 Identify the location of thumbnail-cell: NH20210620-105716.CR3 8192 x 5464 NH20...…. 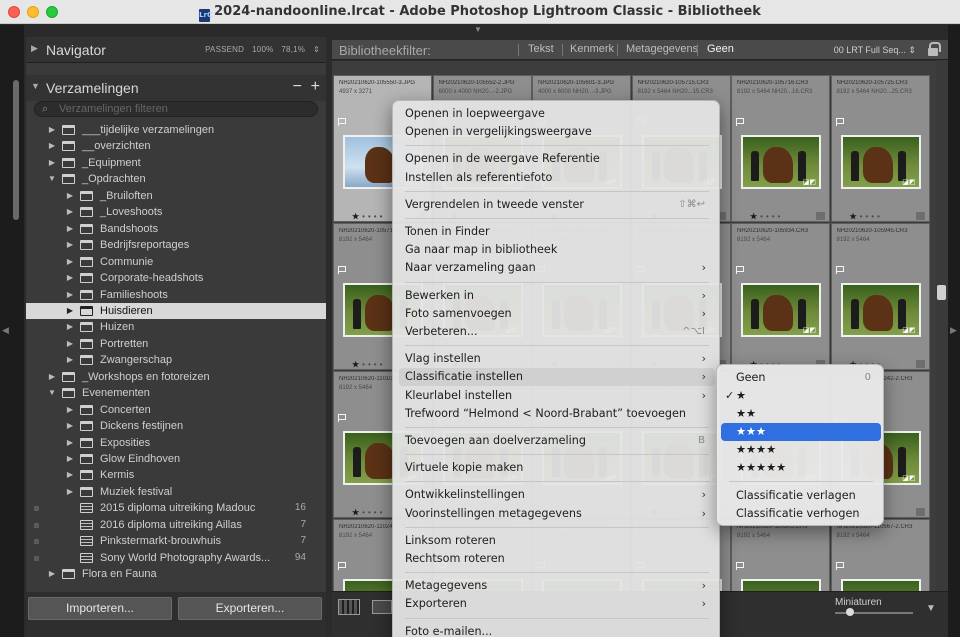
(780, 148).